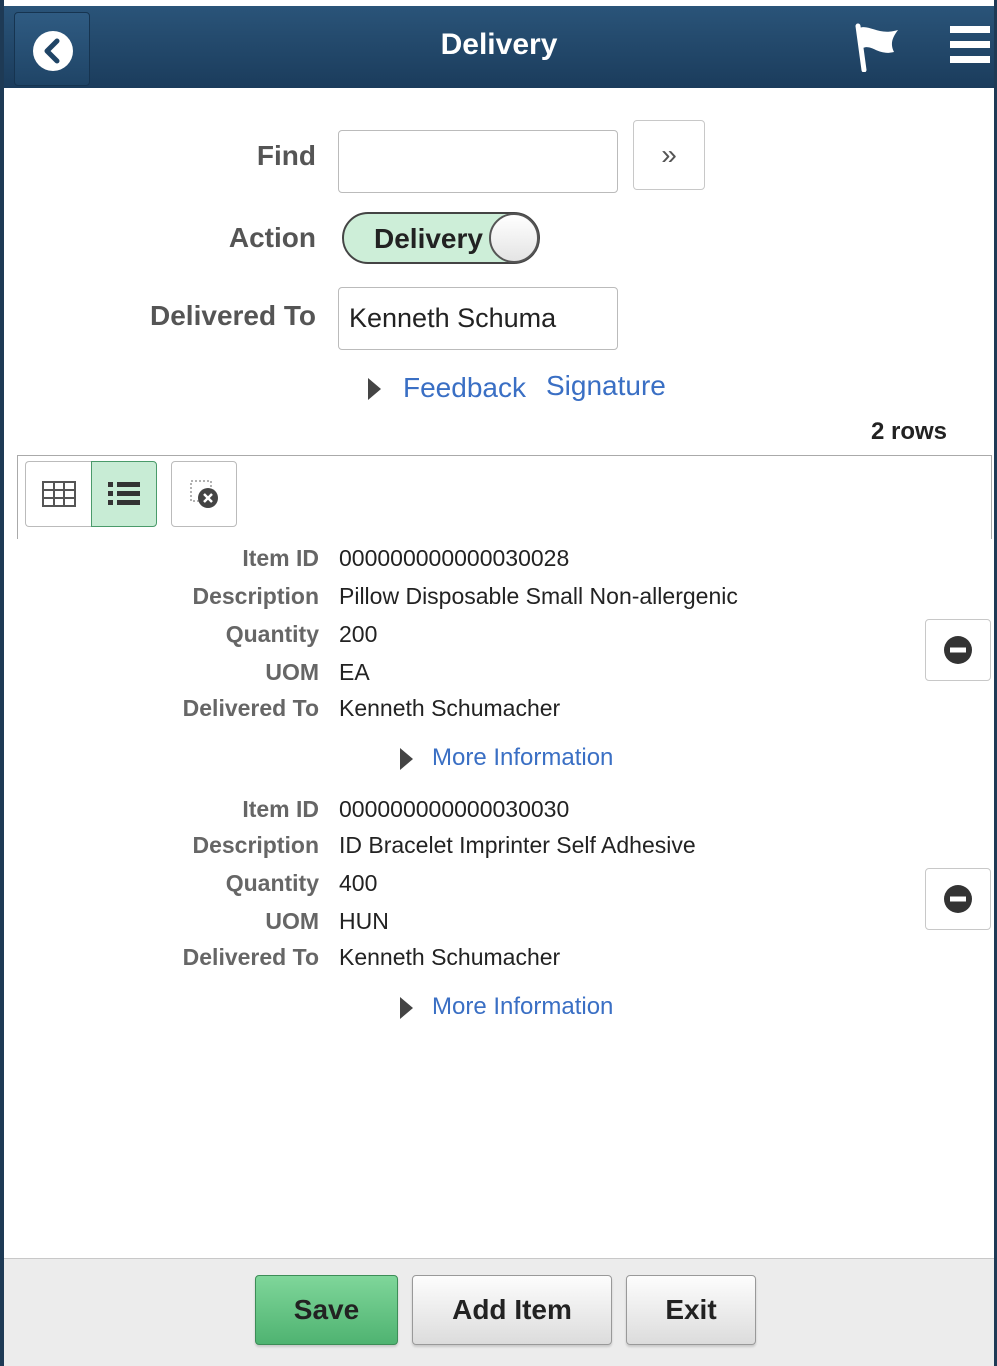  What do you see at coordinates (504, 497) in the screenshot?
I see `grid-toolbar-panel` at bounding box center [504, 497].